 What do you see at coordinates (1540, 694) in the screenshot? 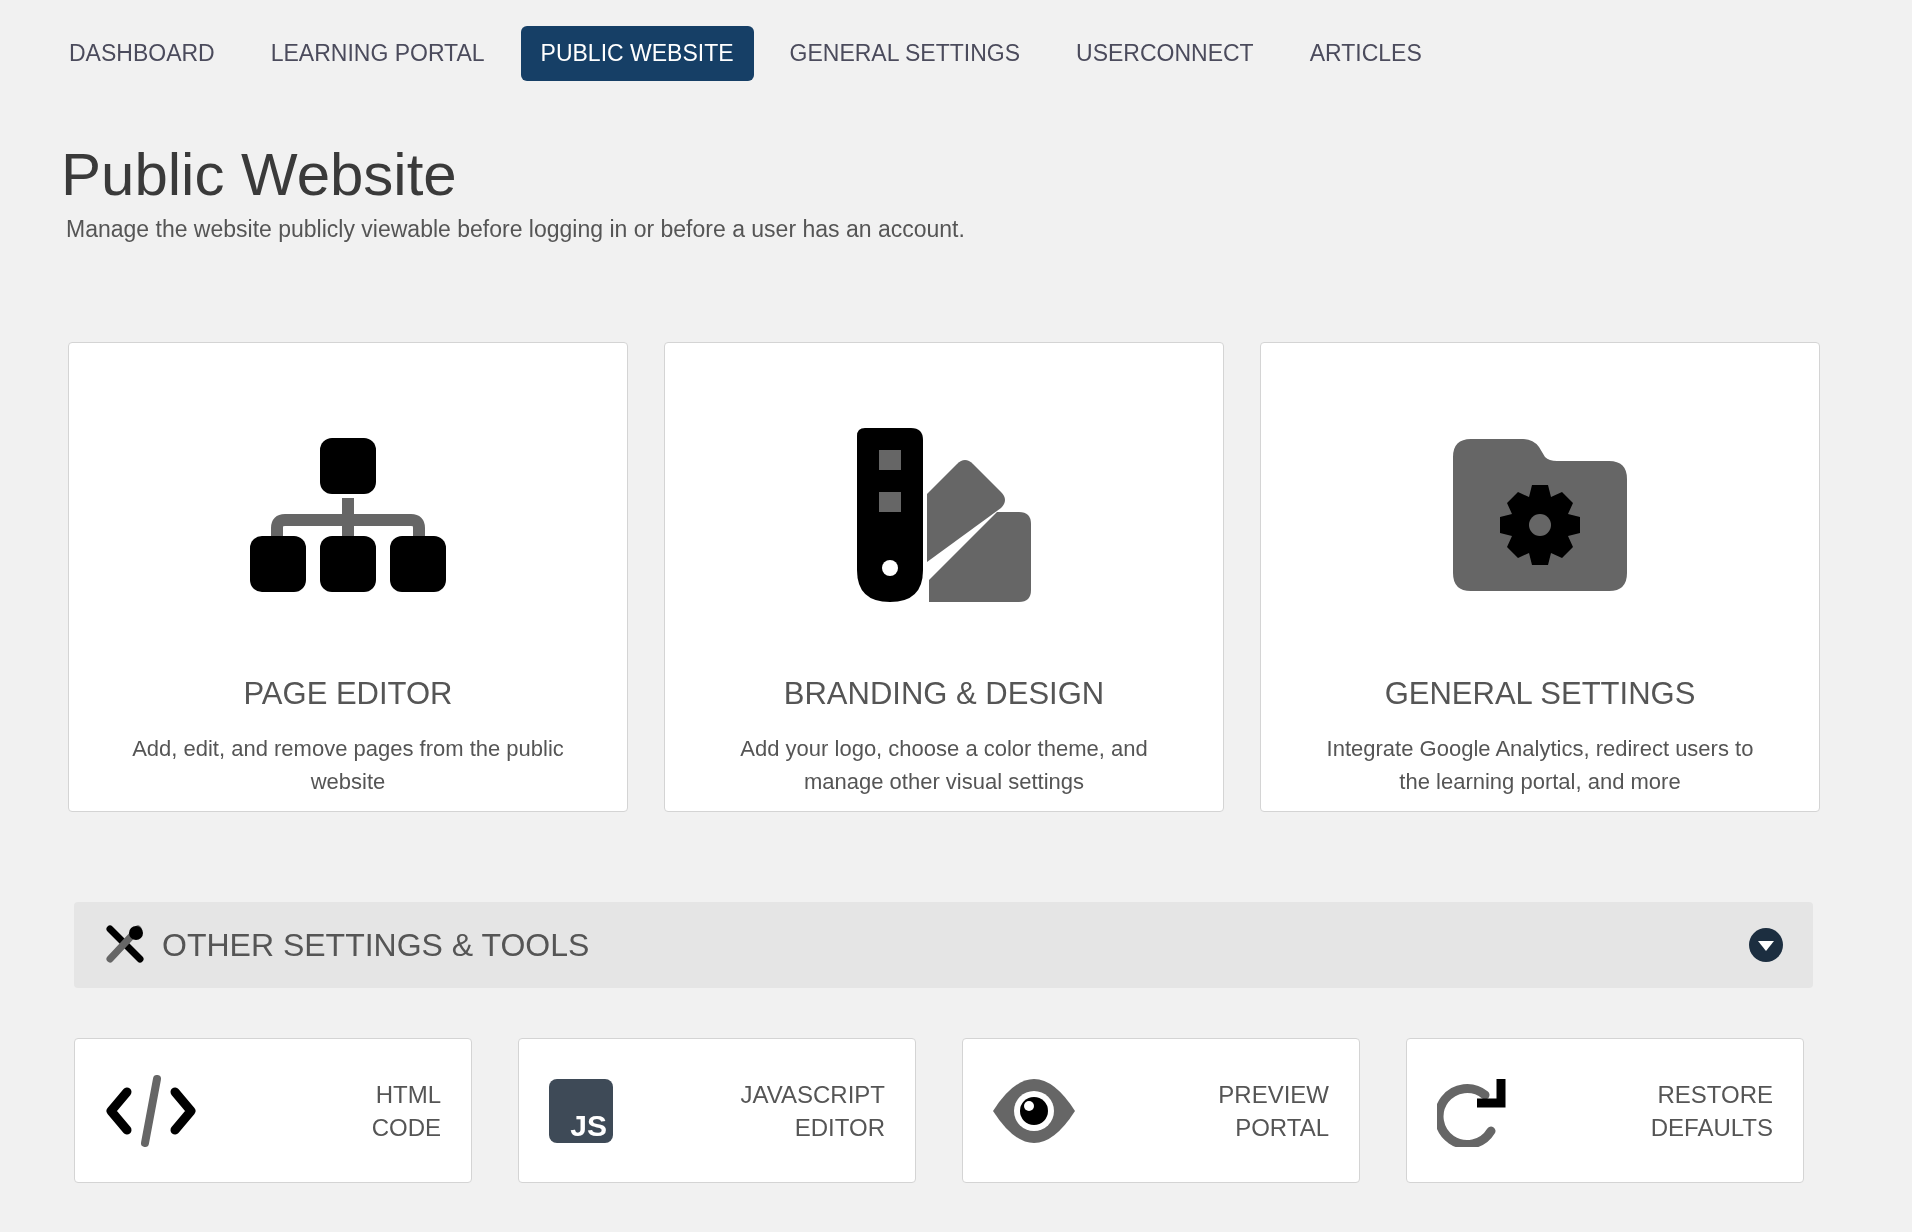
I see `card-title: GENERAL SETTINGS` at bounding box center [1540, 694].